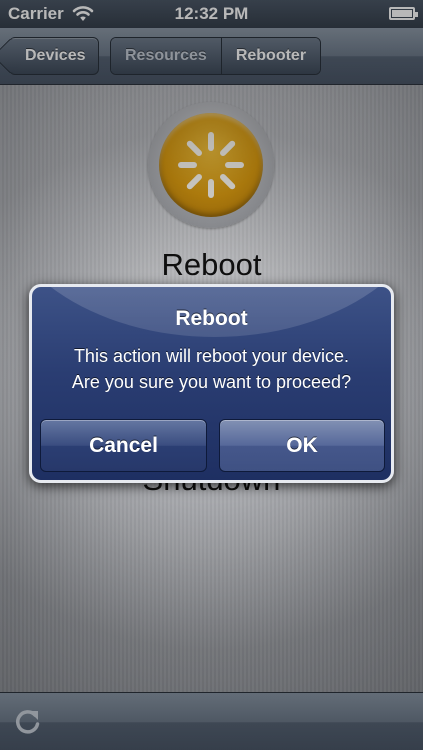 Image resolution: width=423 pixels, height=750 pixels. Describe the element at coordinates (403, 13) in the screenshot. I see `battery-icon` at that location.